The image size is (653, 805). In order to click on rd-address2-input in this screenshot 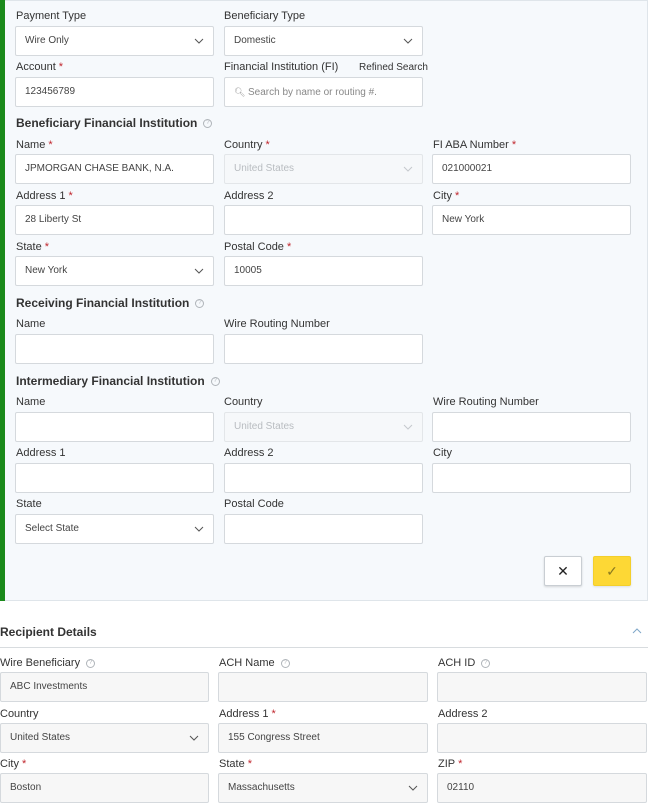, I will do `click(542, 738)`.